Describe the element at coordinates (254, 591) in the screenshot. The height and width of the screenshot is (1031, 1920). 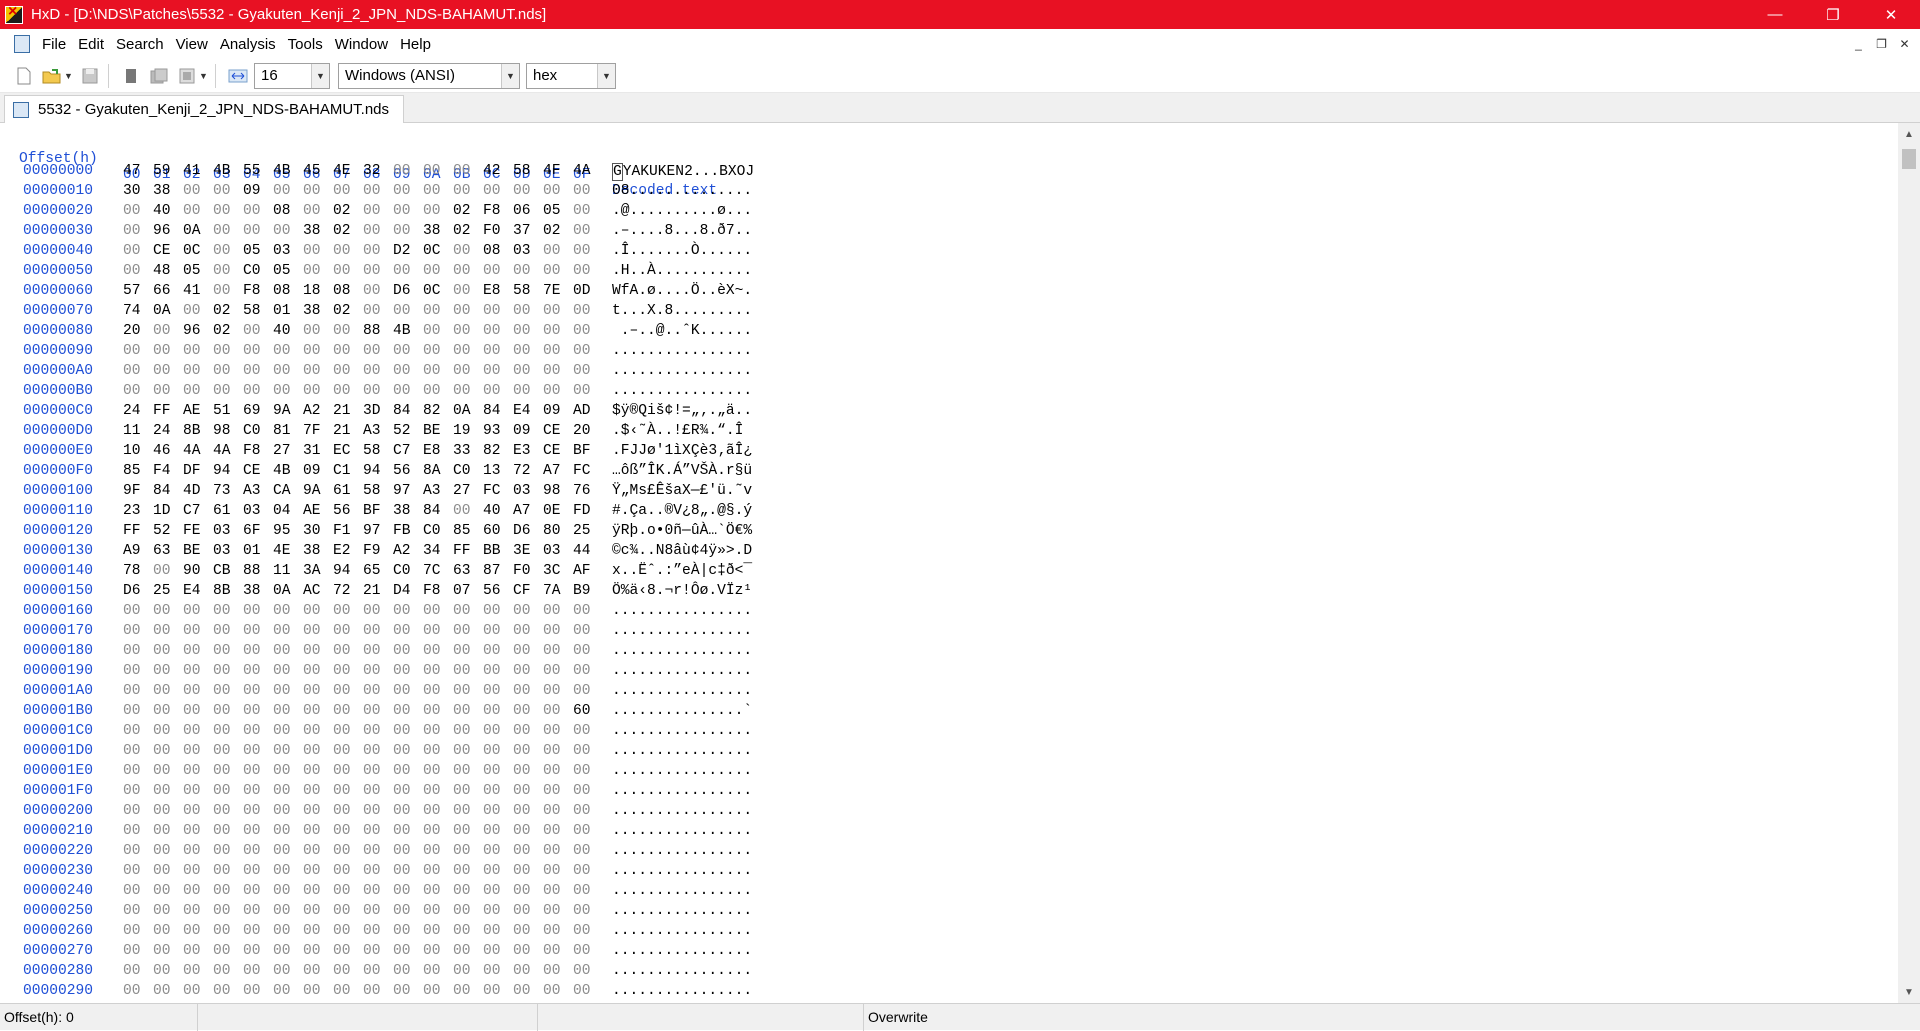
I see `hex-byte: 38` at that location.